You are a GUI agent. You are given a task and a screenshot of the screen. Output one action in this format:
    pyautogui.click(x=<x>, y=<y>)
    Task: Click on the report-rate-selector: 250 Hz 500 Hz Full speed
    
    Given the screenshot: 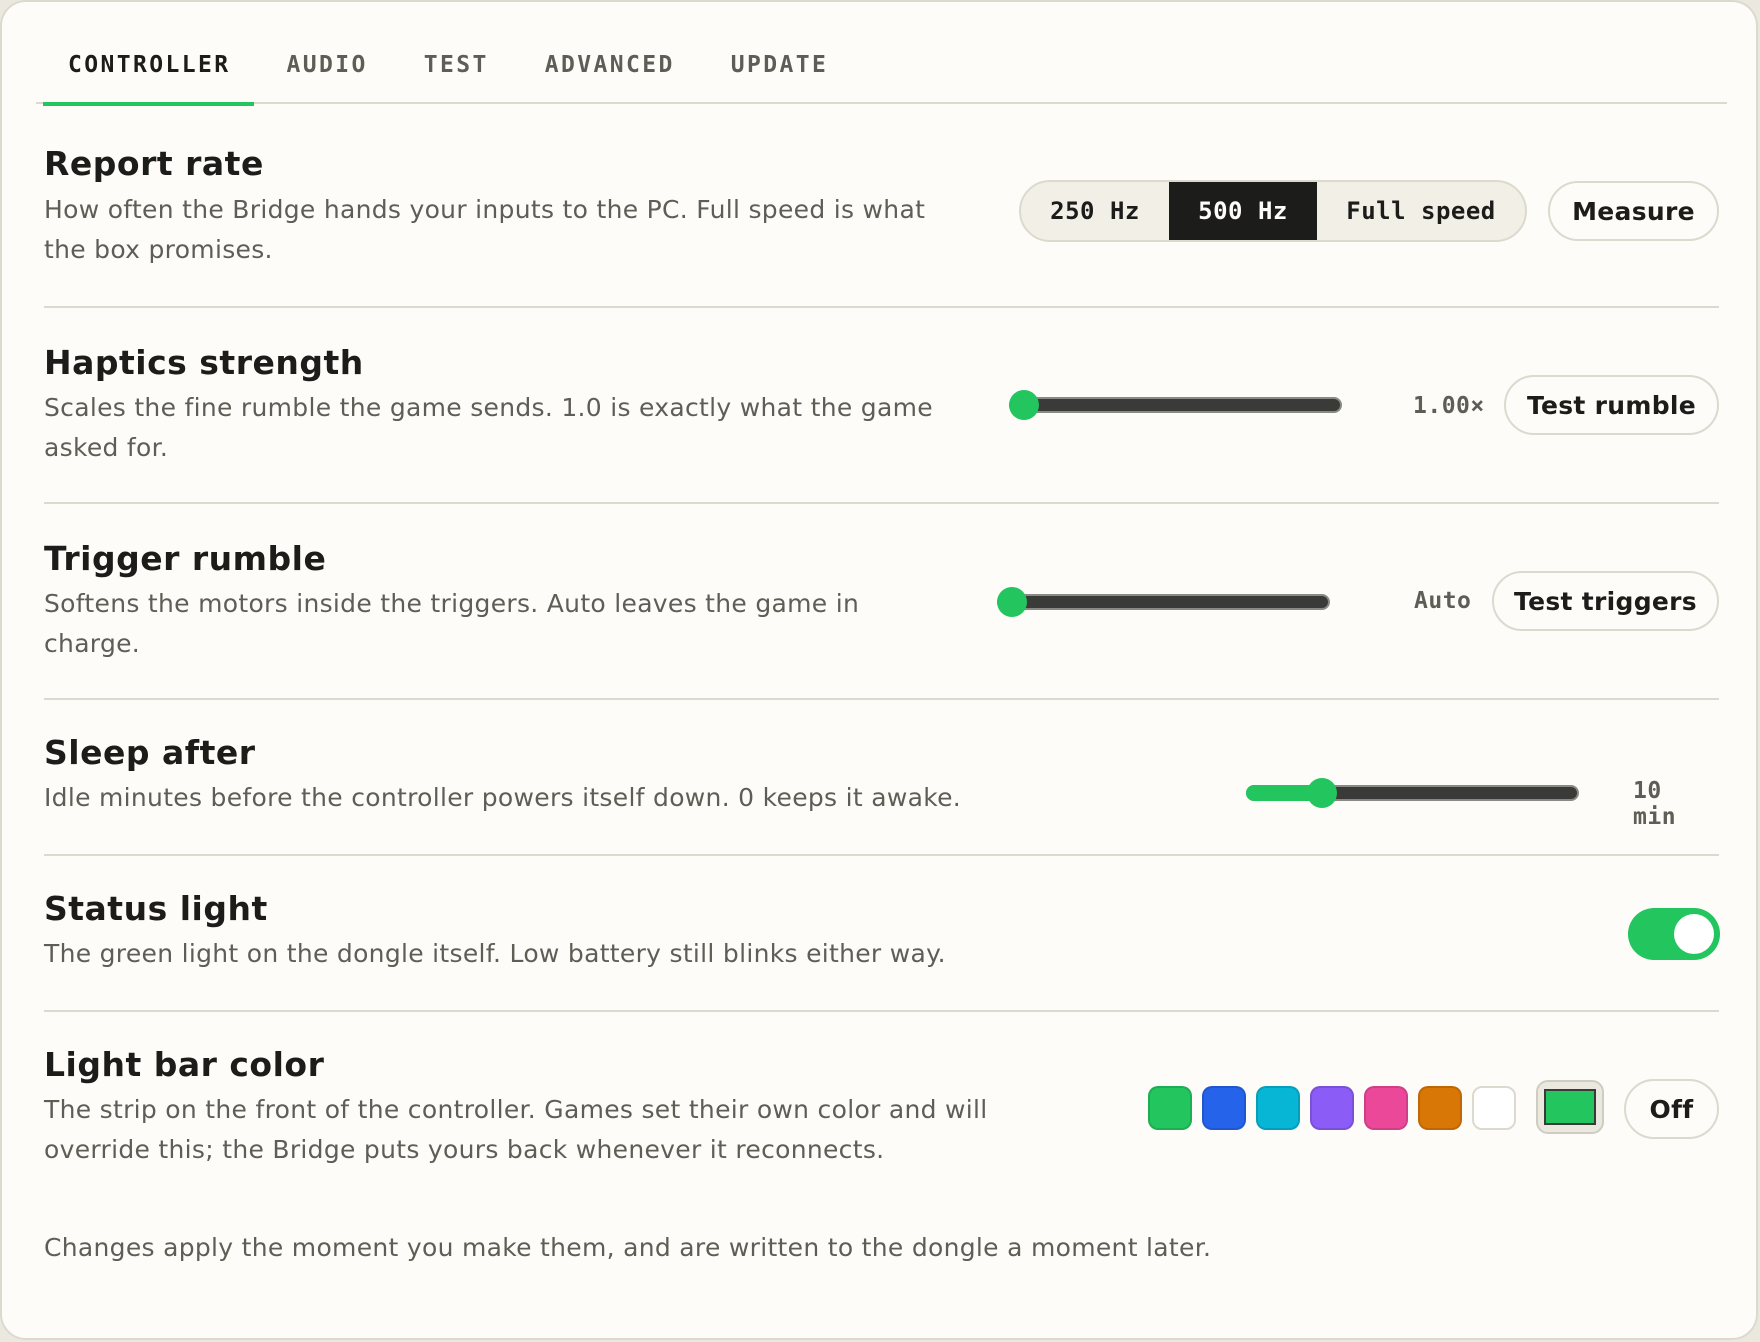 What is the action you would take?
    pyautogui.click(x=1273, y=211)
    